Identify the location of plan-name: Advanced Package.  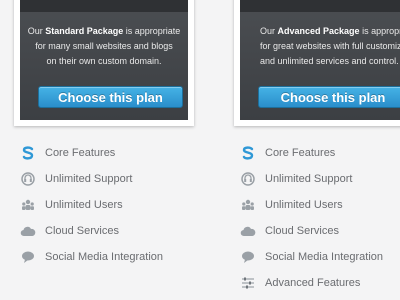
(318, 31).